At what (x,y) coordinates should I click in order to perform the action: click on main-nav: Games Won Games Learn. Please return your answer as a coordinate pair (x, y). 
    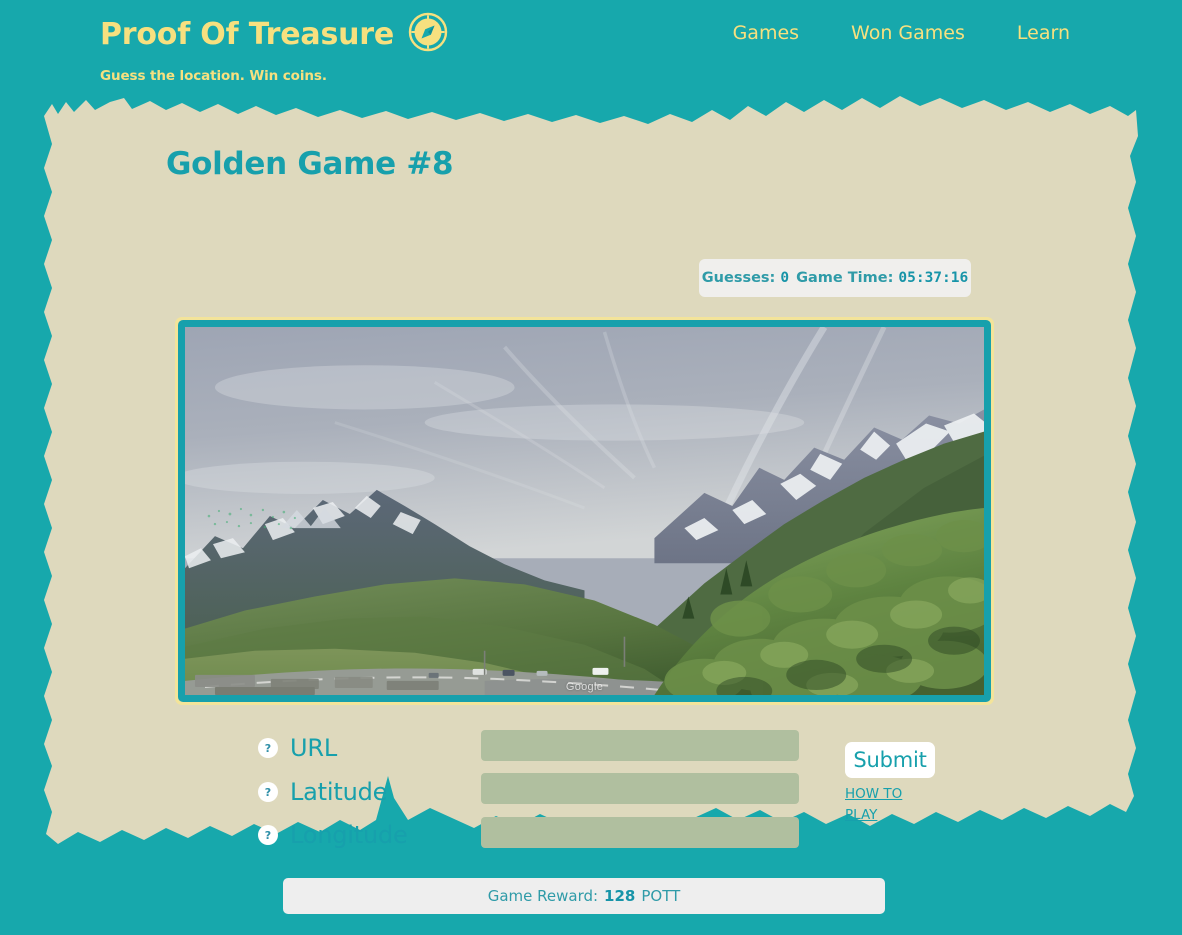
    Looking at the image, I should click on (901, 33).